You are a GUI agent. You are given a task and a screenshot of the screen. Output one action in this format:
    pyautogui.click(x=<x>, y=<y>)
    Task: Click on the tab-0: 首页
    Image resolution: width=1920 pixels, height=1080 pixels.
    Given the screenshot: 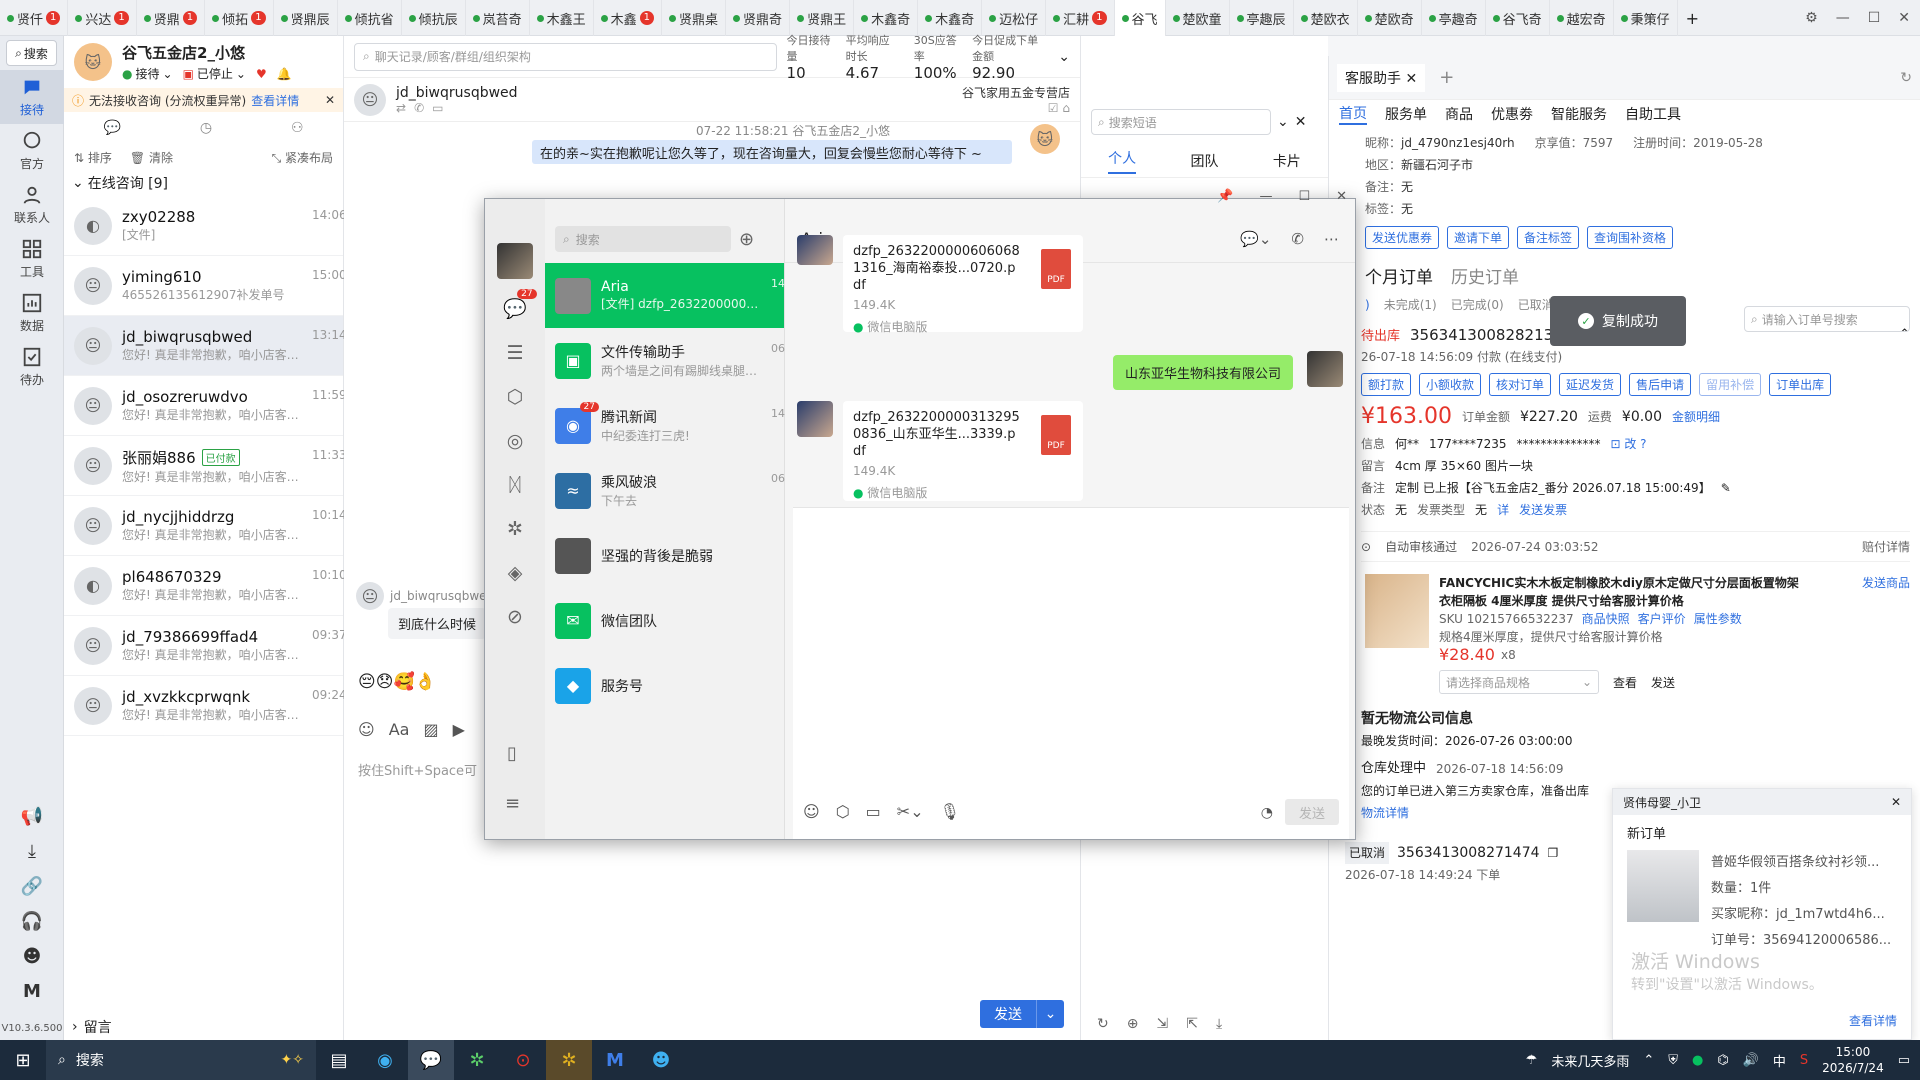 What is the action you would take?
    pyautogui.click(x=1353, y=114)
    